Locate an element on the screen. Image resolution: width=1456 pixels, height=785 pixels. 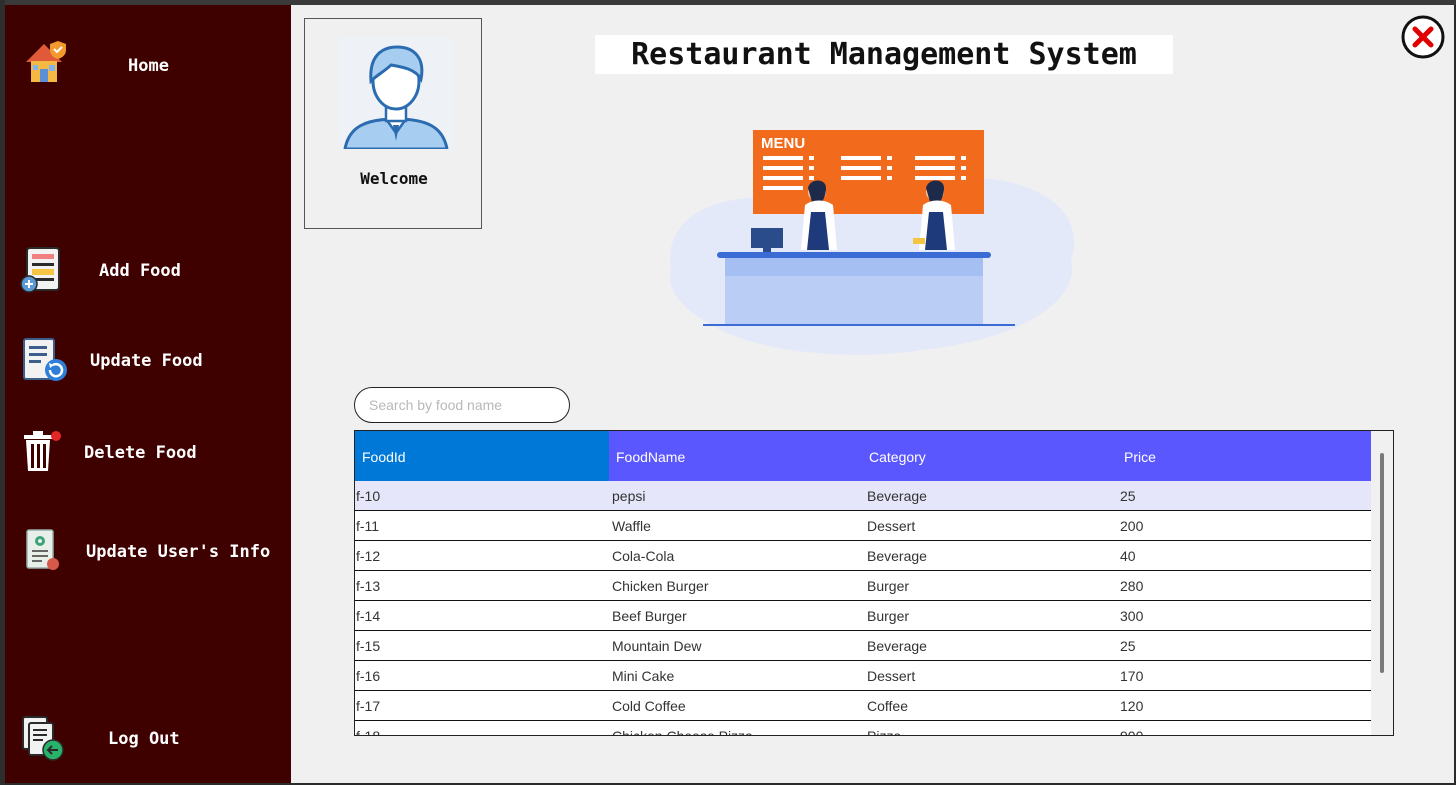
table-scrollbar is located at coordinates (1382, 583).